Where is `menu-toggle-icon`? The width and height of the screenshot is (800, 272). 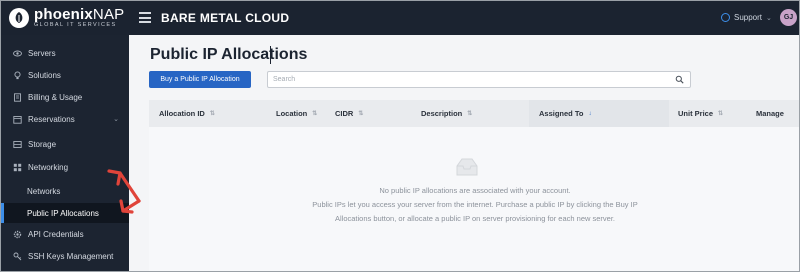 menu-toggle-icon is located at coordinates (145, 17).